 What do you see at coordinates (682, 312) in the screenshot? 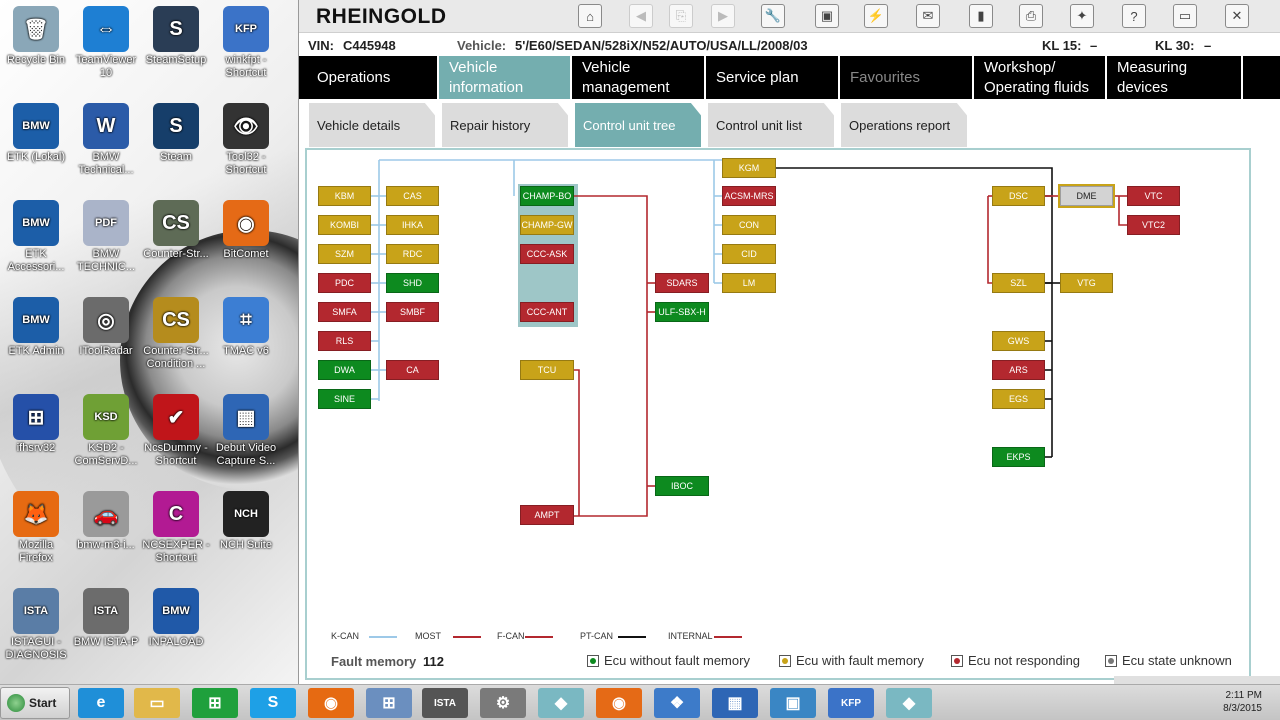
I see `ecu-ulf-sbx-h: ULF-SBX-H` at bounding box center [682, 312].